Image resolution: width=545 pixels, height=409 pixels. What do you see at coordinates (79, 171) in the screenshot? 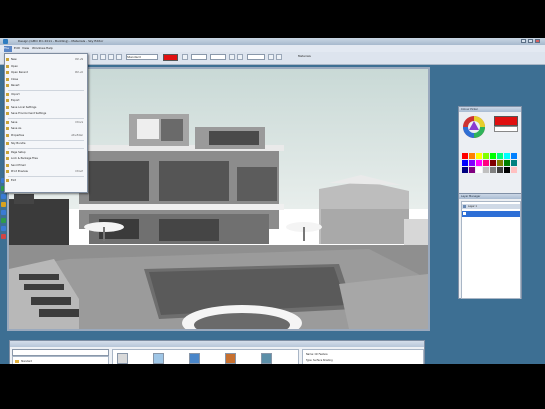
I see `menu-item-shortcut: Ctrl+P` at bounding box center [79, 171].